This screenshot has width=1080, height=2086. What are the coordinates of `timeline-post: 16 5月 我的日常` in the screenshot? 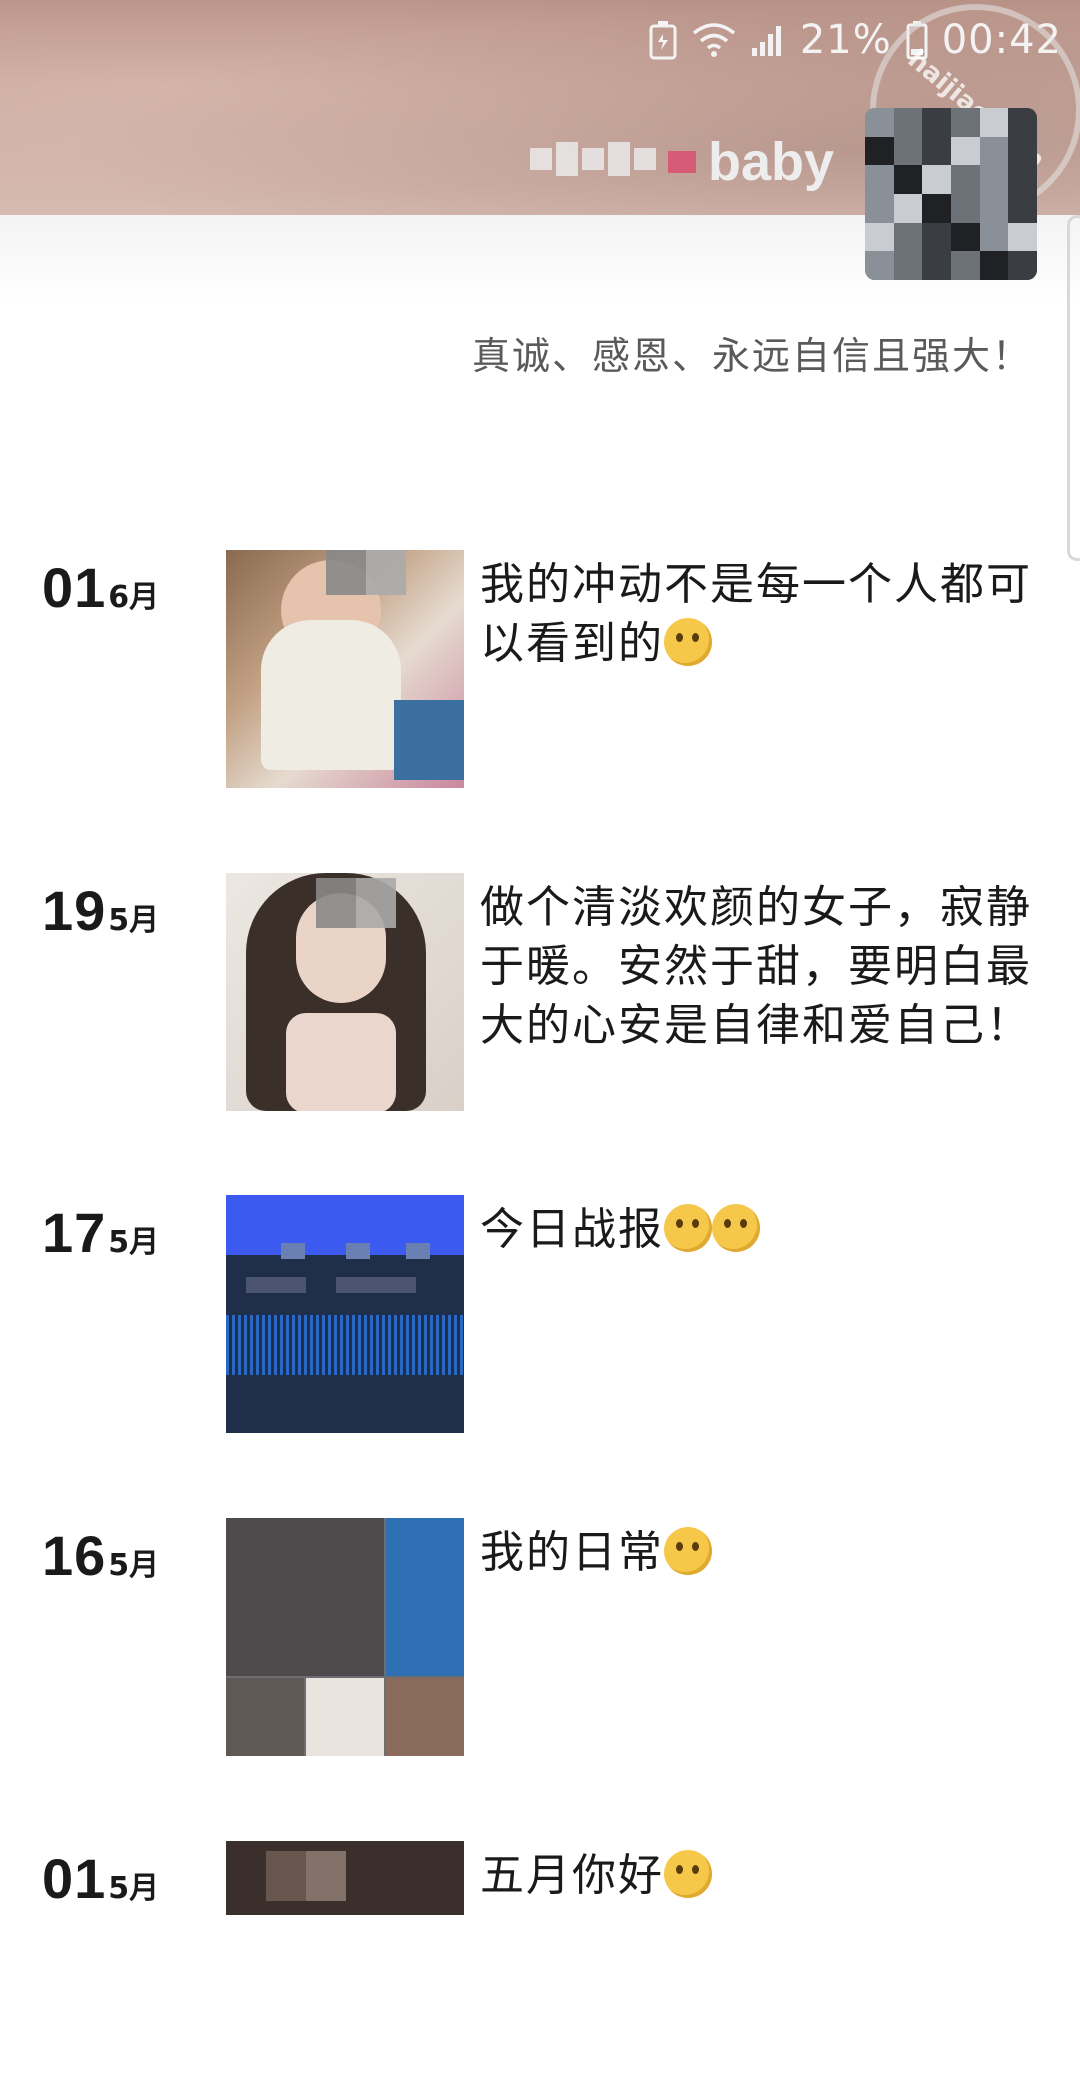 It's located at (540, 1640).